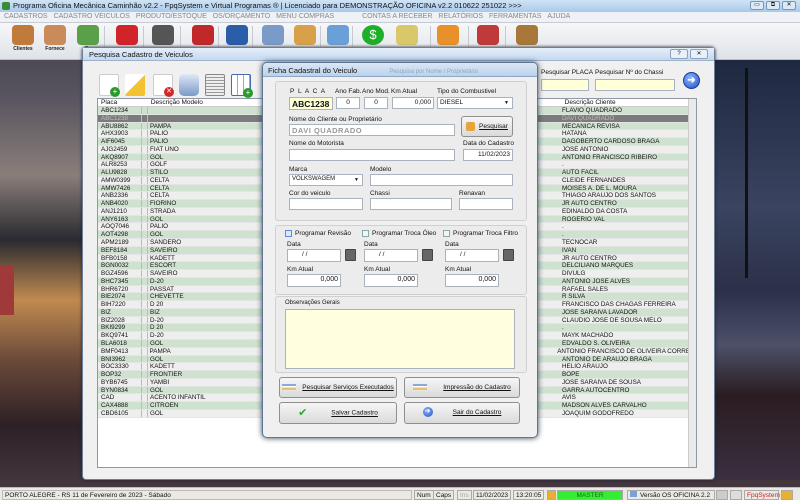  I want to click on archive-icon, so click(305, 35).